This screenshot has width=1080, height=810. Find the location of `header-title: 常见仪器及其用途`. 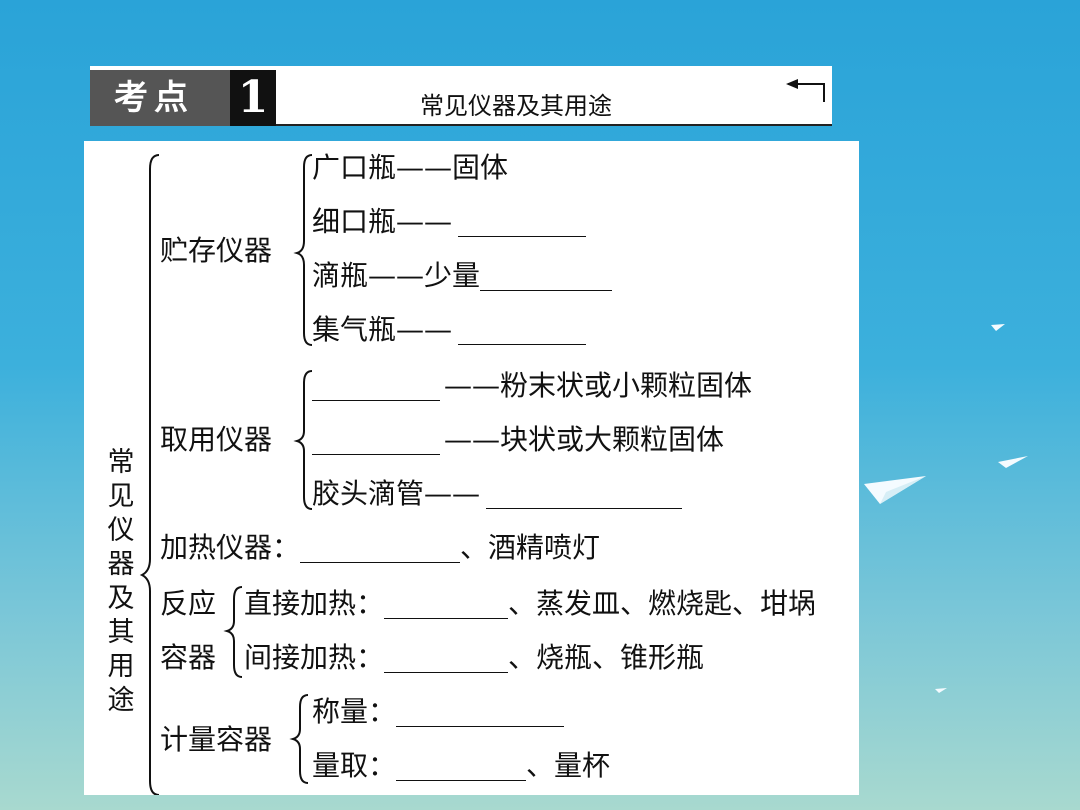

header-title: 常见仪器及其用途 is located at coordinates (516, 106).